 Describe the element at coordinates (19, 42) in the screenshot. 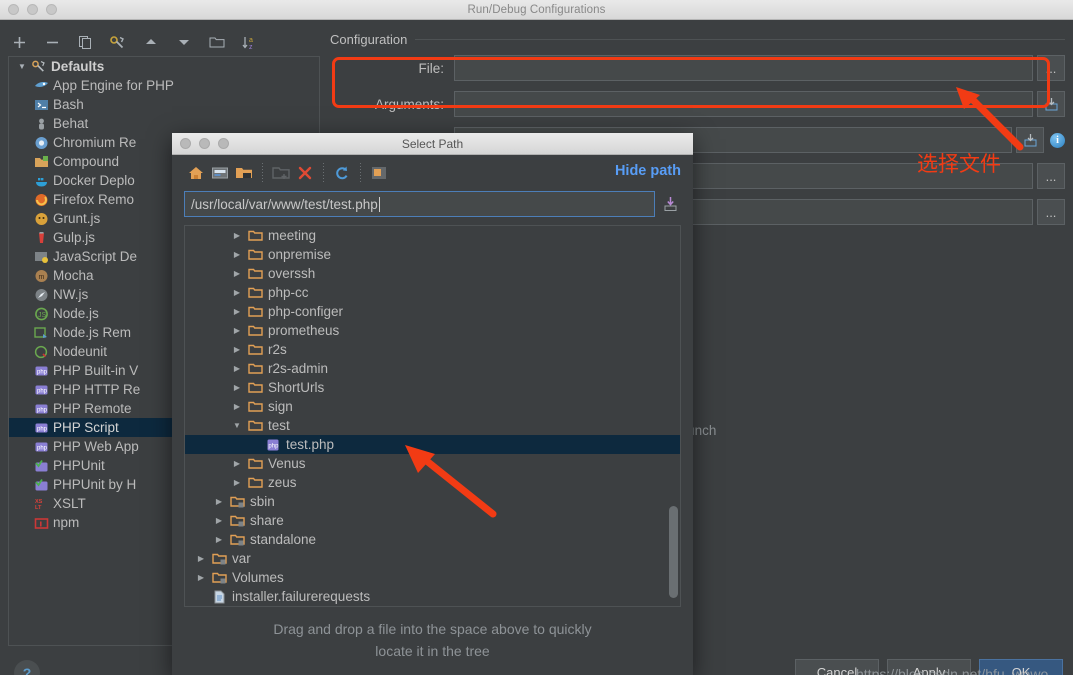

I see `add-button` at that location.